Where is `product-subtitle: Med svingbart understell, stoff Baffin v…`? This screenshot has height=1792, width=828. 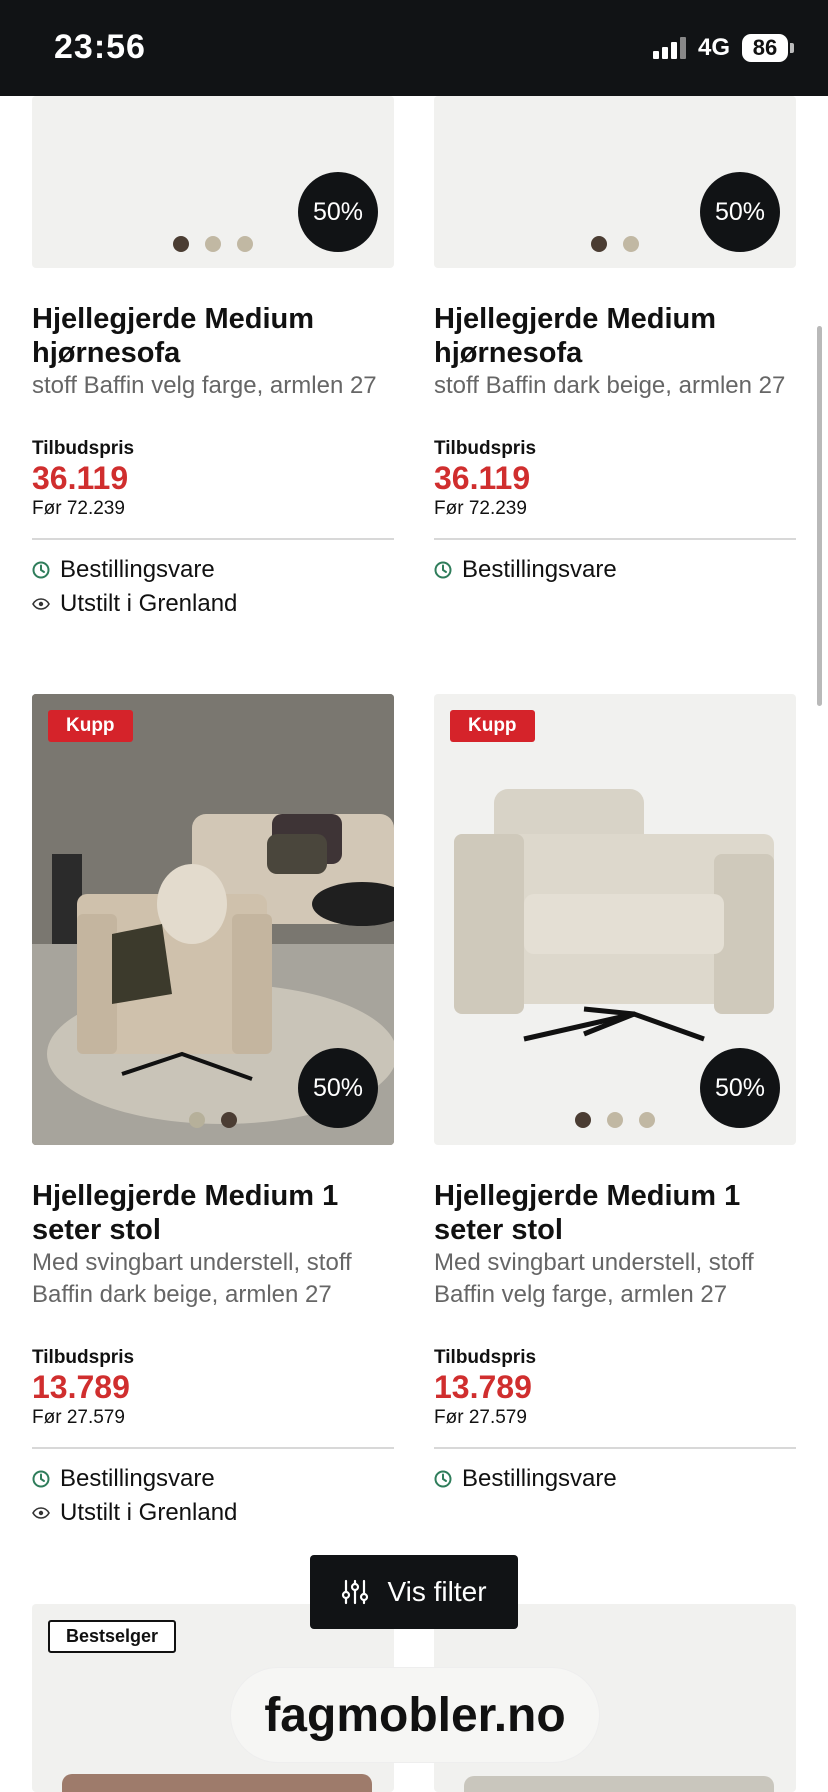 product-subtitle: Med svingbart understell, stoff Baffin v… is located at coordinates (594, 1278).